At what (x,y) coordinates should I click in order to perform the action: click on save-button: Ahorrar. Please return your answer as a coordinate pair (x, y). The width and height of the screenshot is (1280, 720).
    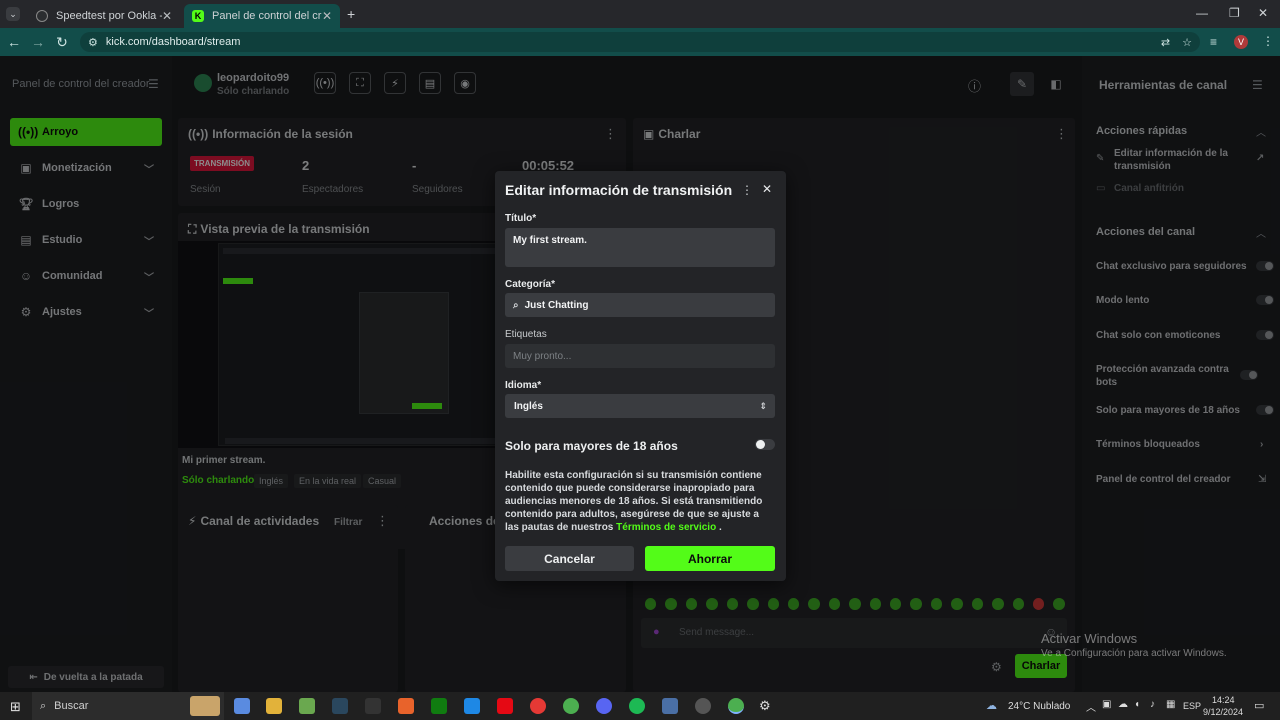
    Looking at the image, I should click on (710, 558).